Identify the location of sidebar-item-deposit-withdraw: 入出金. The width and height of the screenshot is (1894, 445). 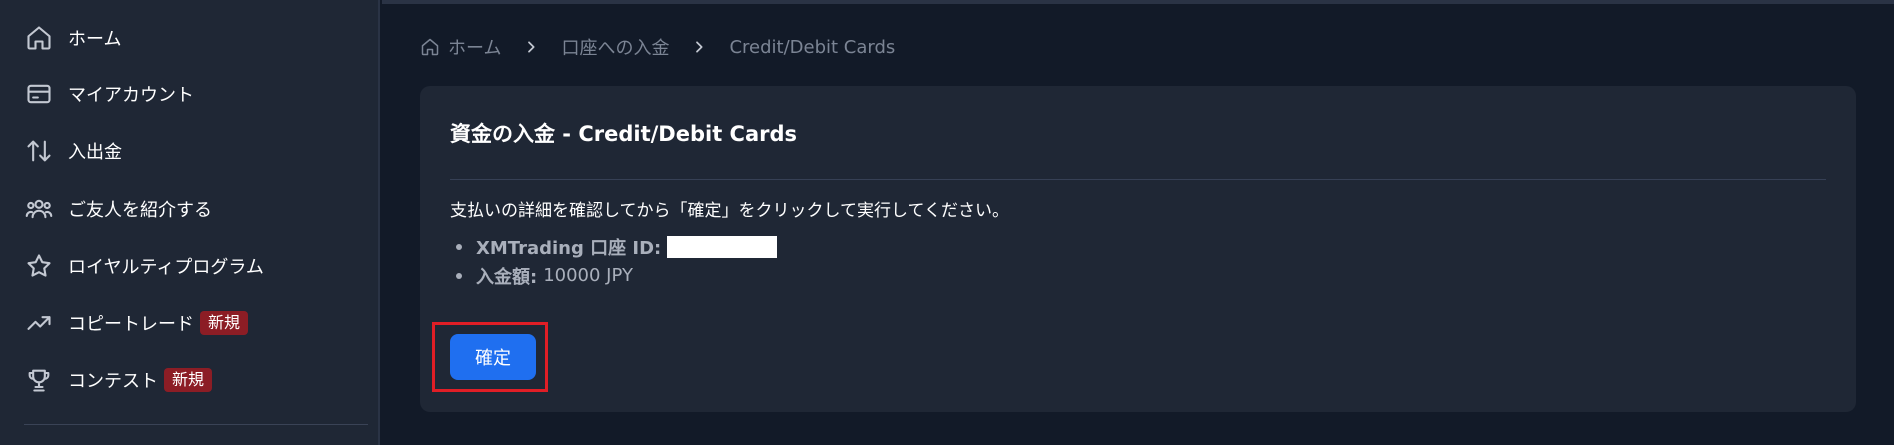
(73, 151).